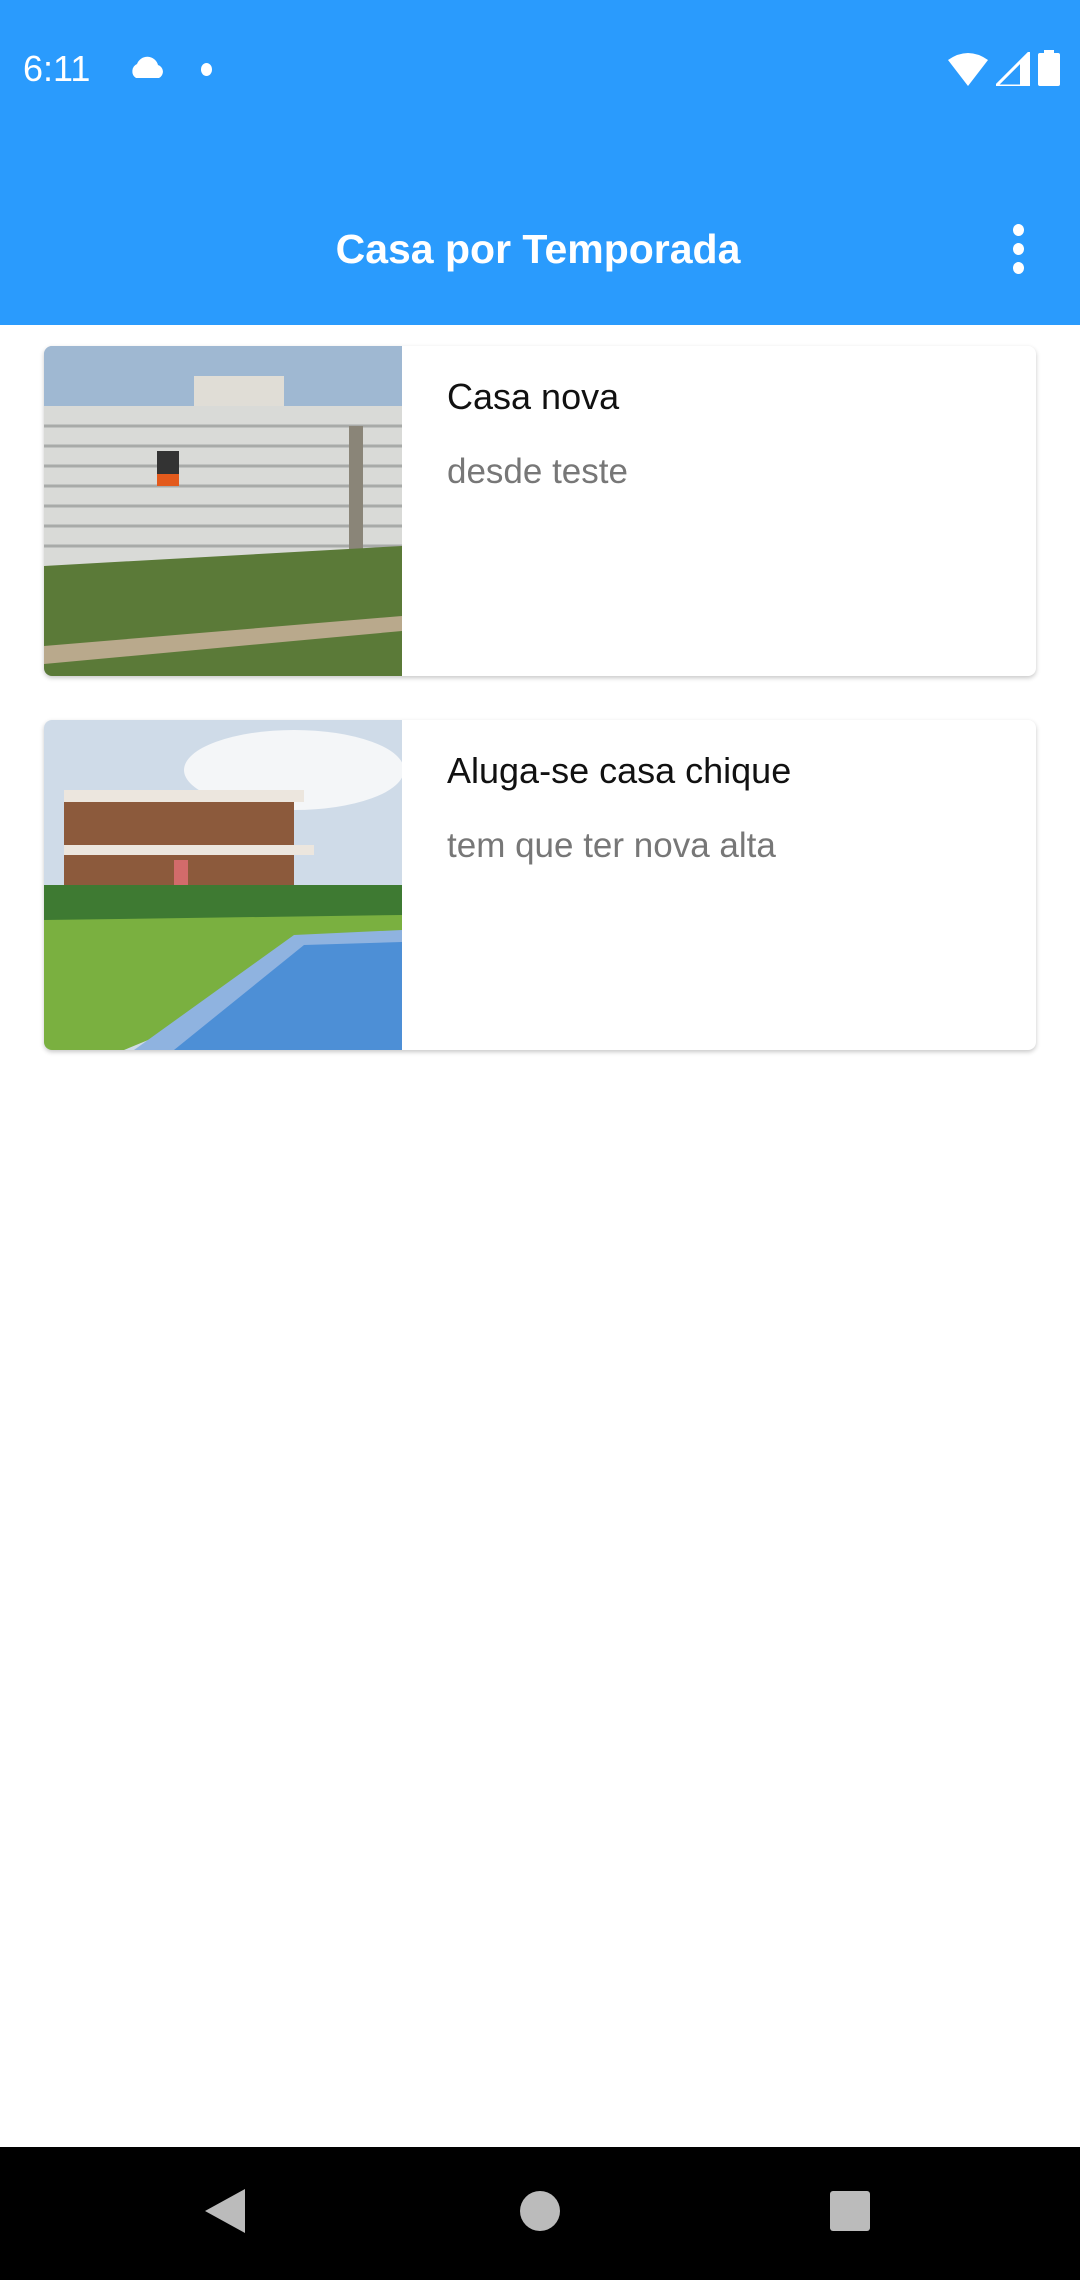 This screenshot has width=1080, height=2280. Describe the element at coordinates (619, 770) in the screenshot. I see `listing-title: Aluga-se casa chique` at that location.